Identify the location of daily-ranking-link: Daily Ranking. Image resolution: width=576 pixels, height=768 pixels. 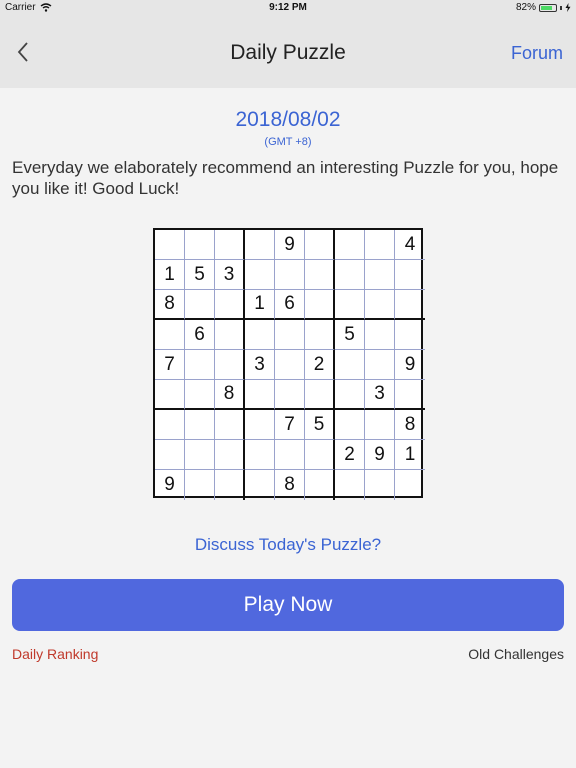
(55, 654).